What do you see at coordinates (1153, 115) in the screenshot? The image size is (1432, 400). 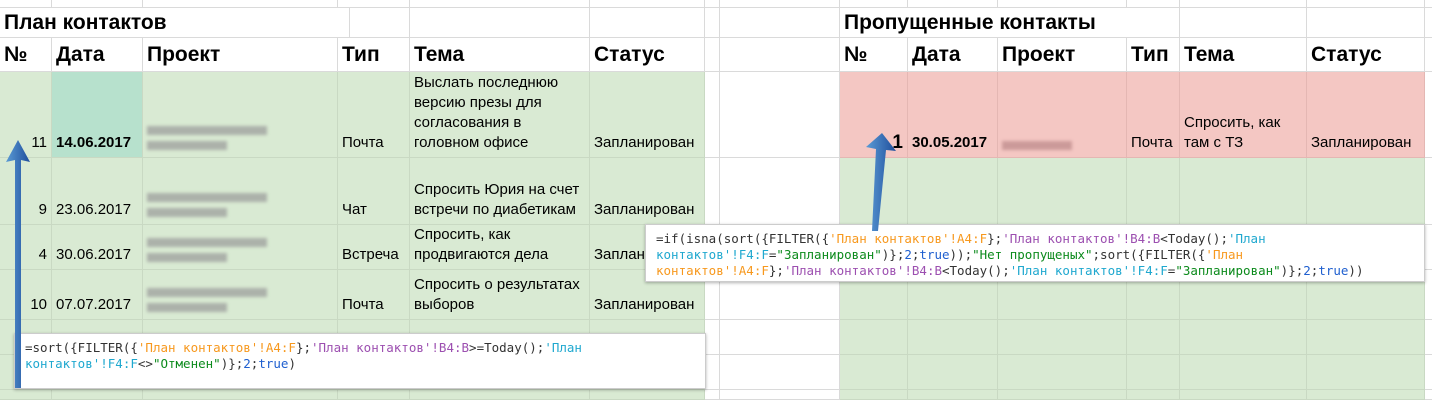 I see `right-row-type: Почта` at bounding box center [1153, 115].